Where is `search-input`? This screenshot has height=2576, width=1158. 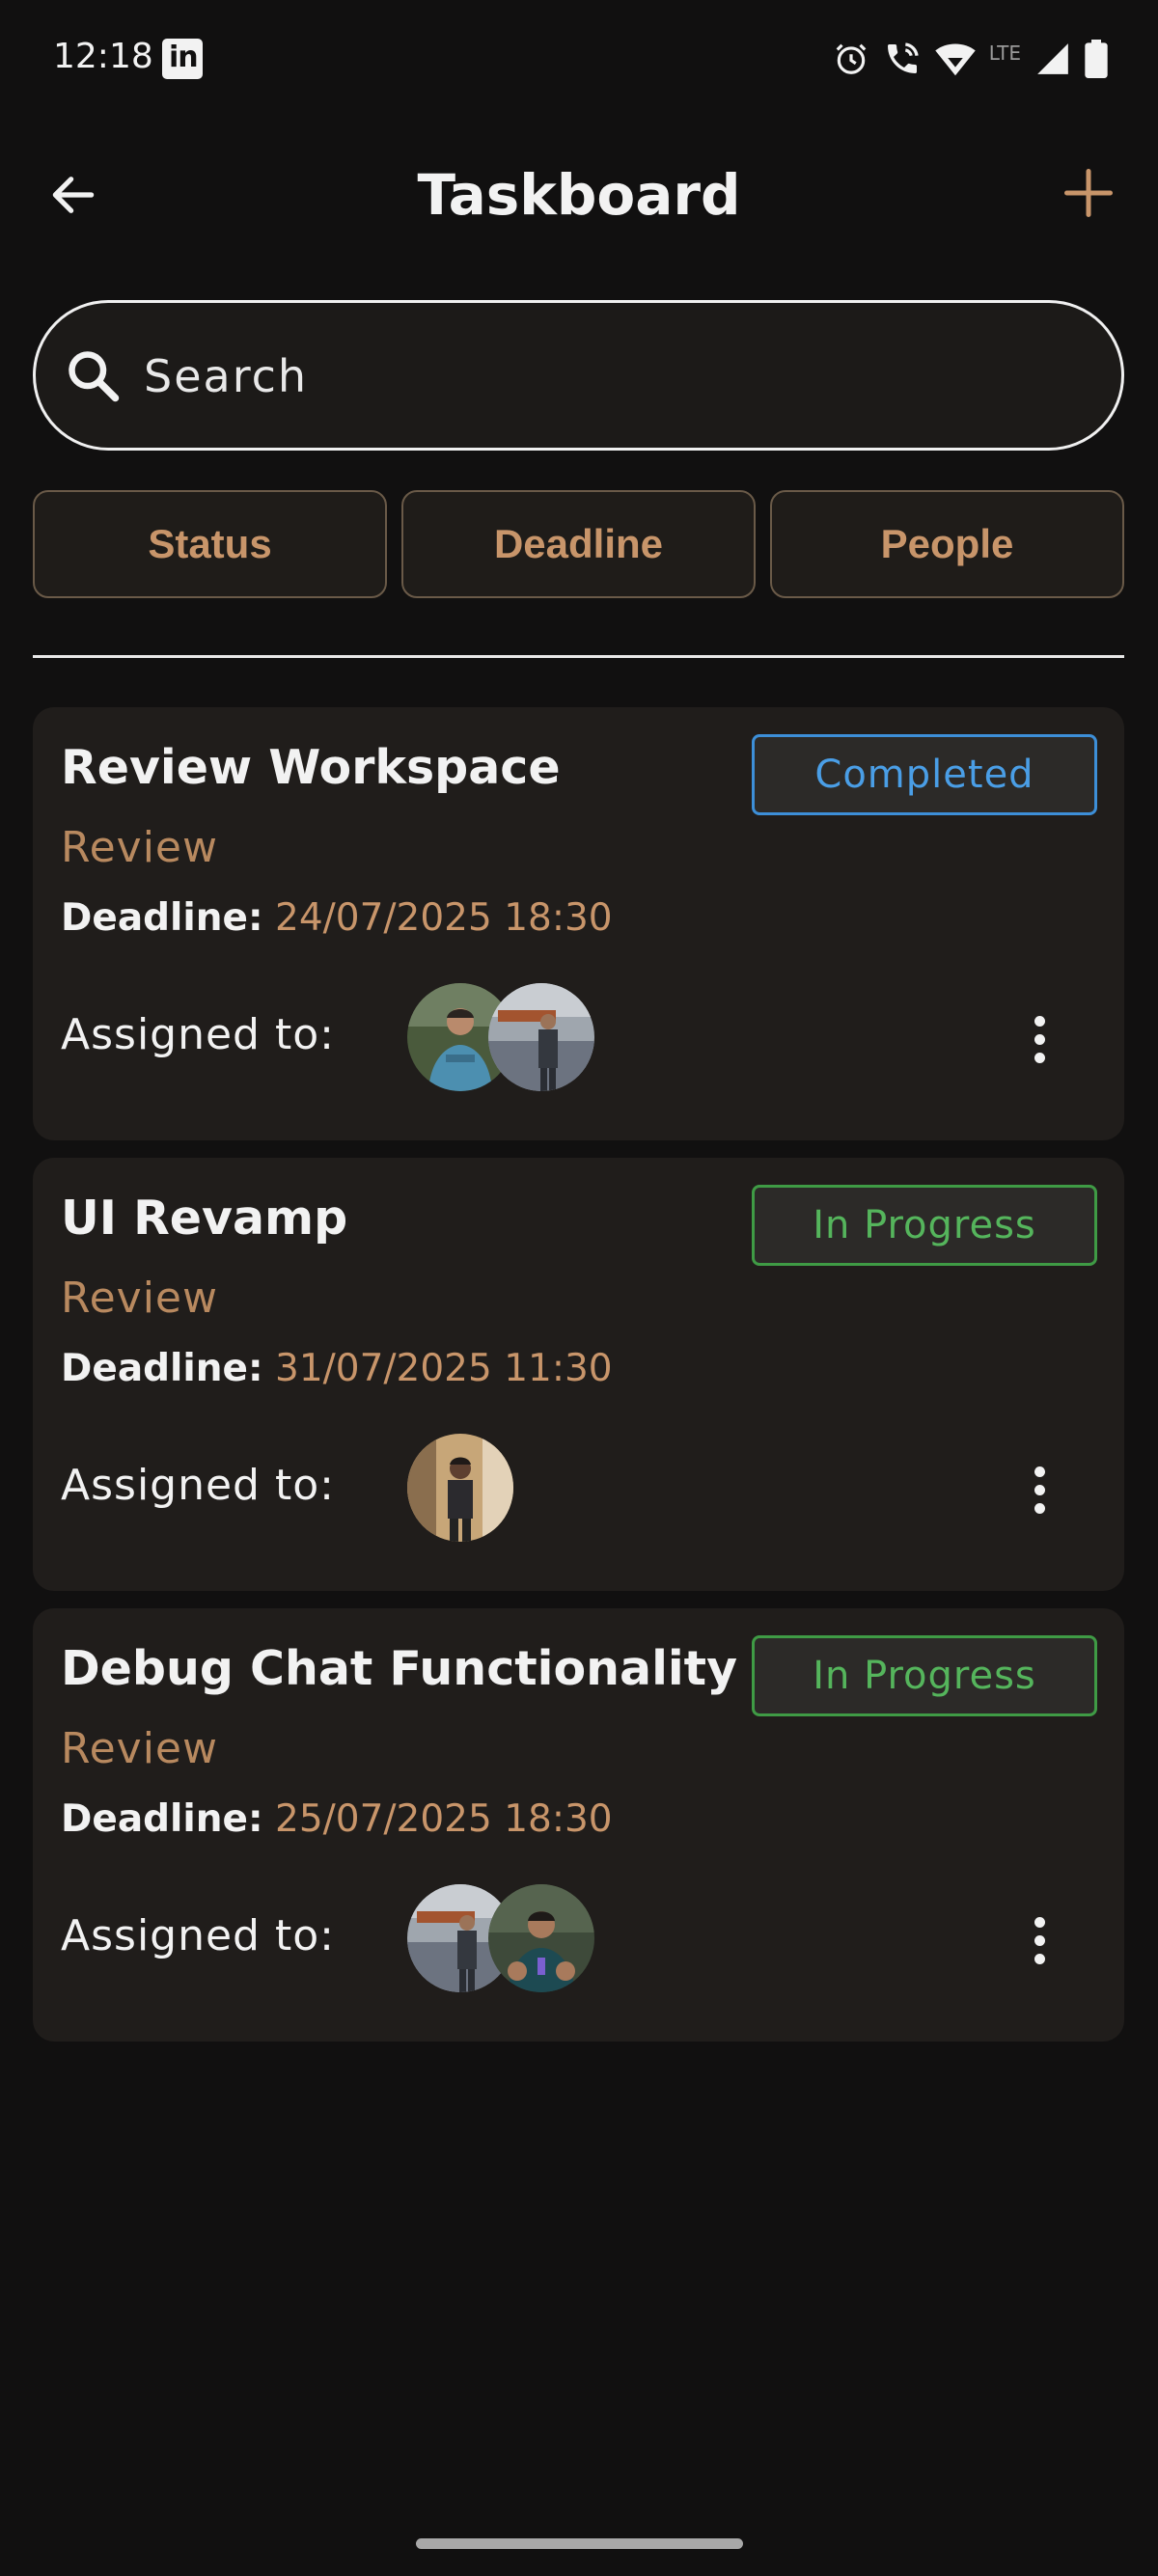 search-input is located at coordinates (578, 376).